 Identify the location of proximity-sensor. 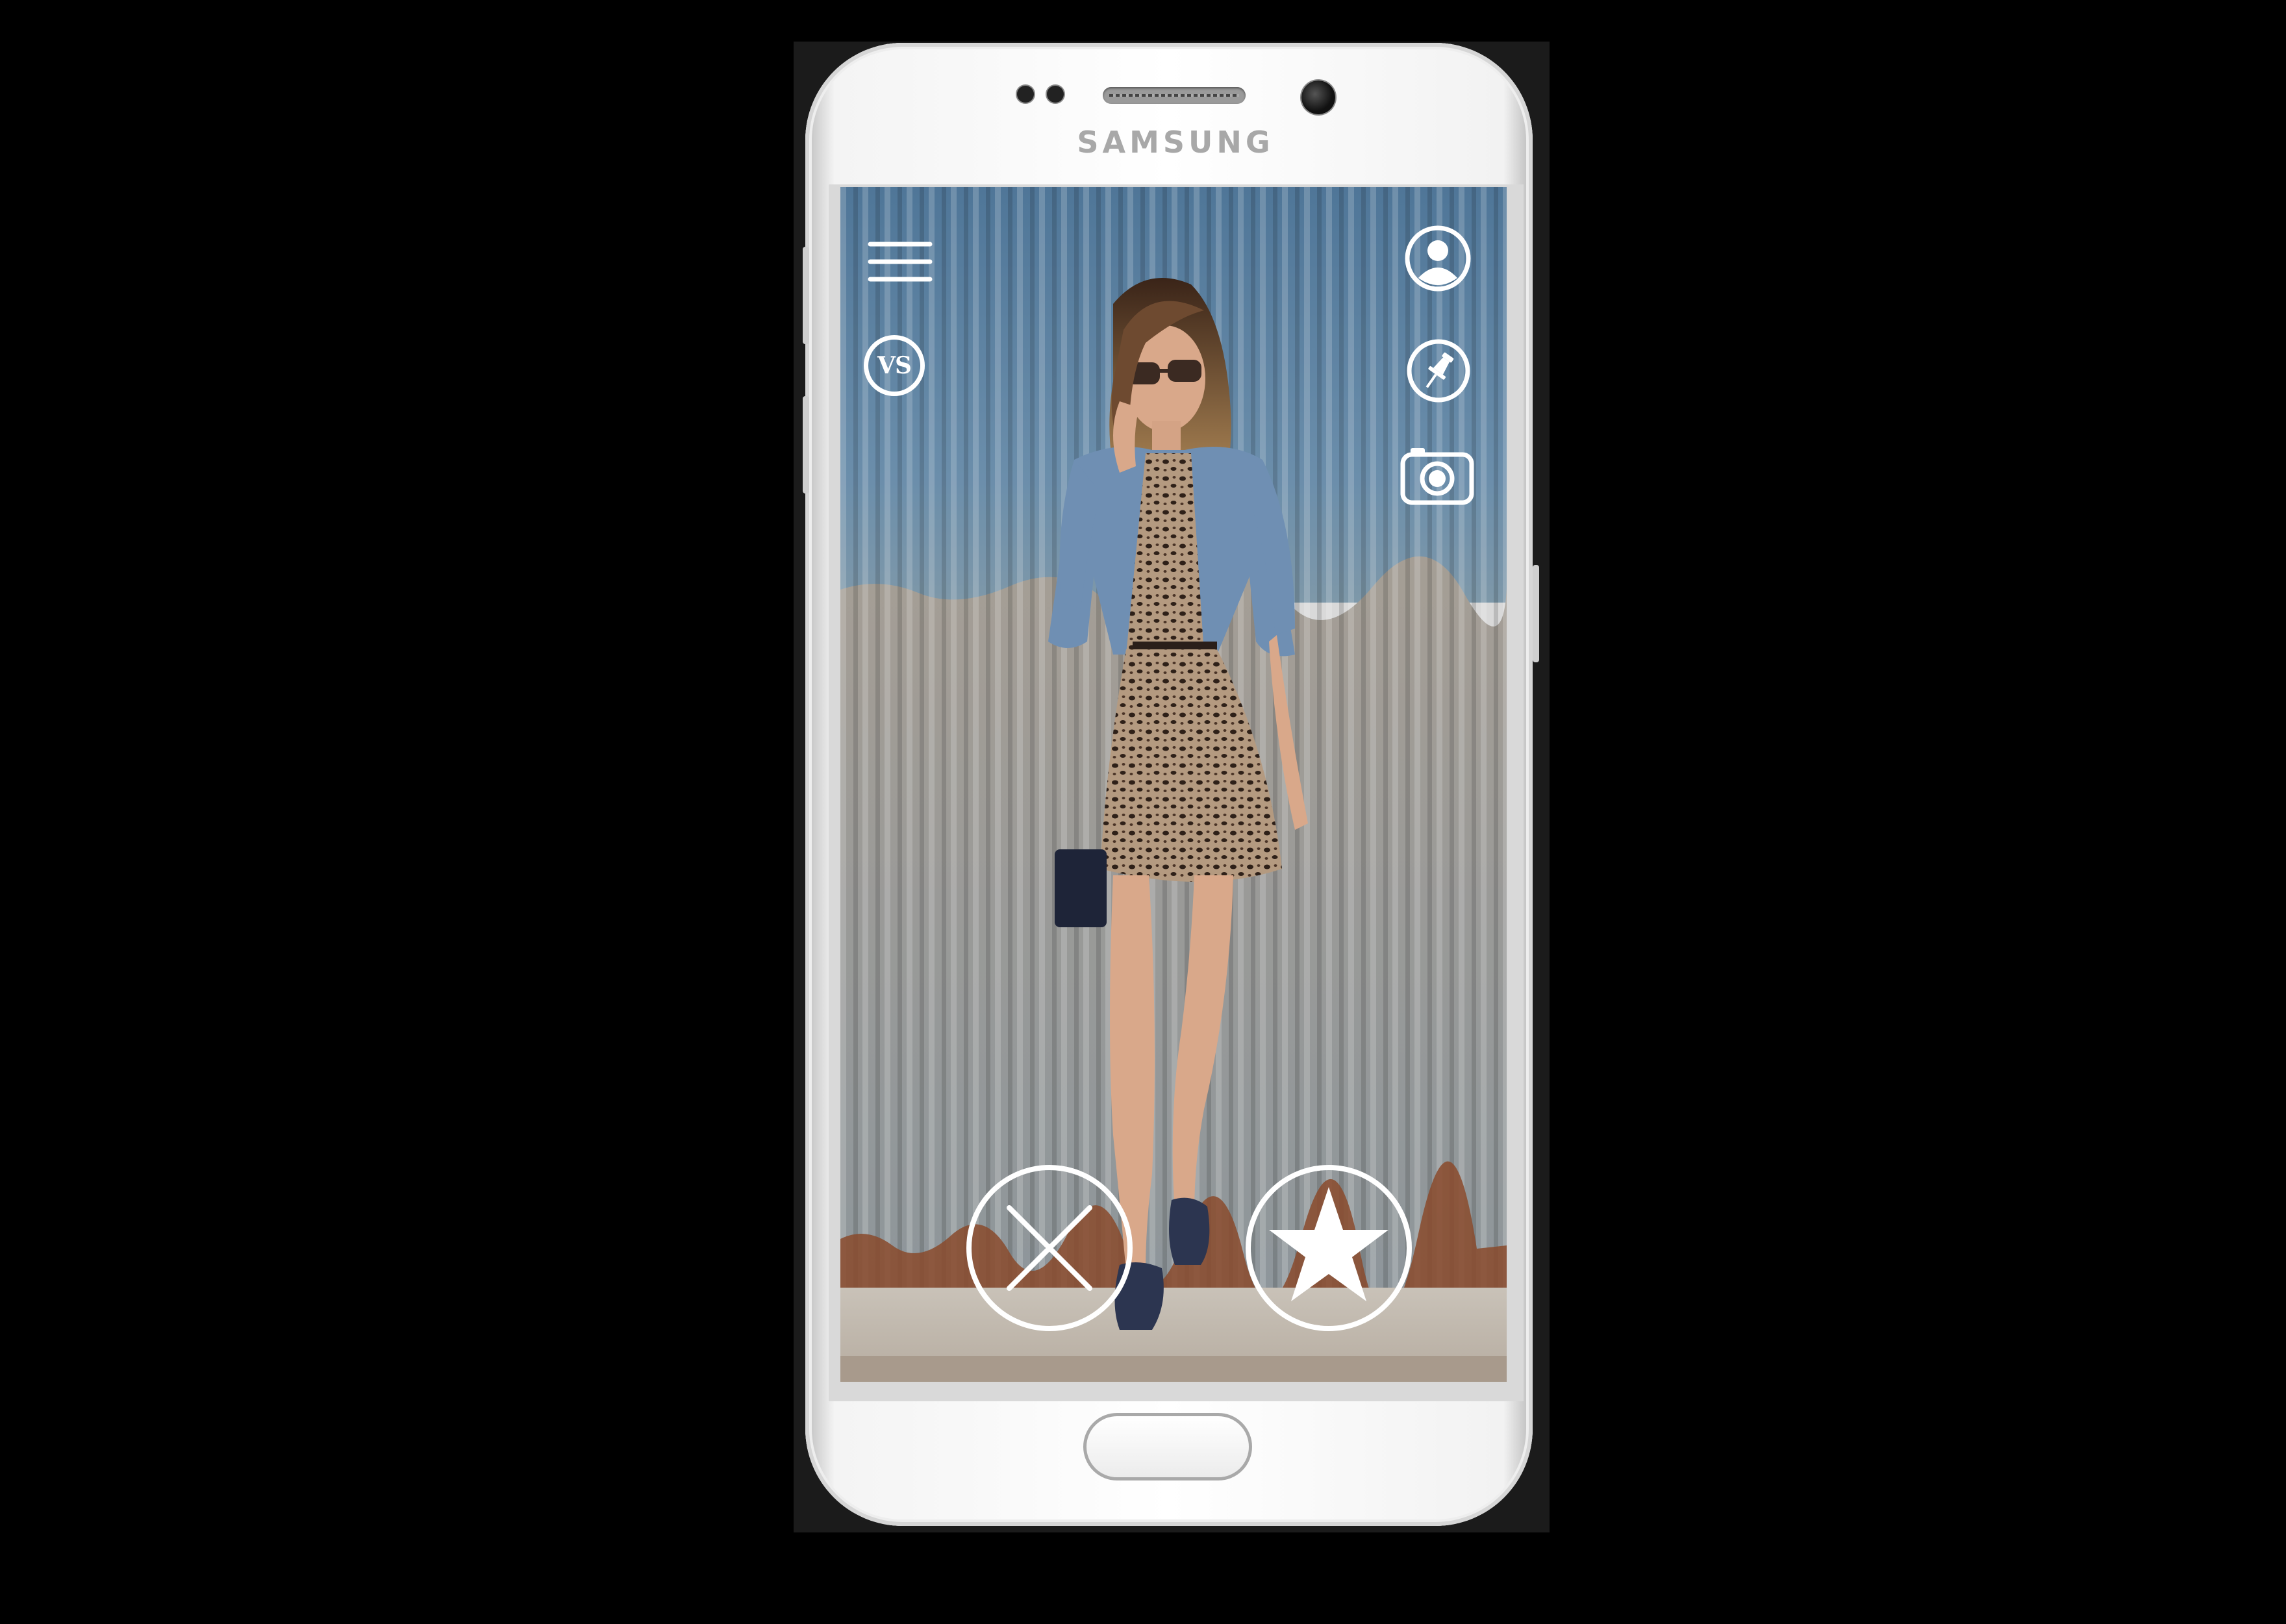
(1025, 94).